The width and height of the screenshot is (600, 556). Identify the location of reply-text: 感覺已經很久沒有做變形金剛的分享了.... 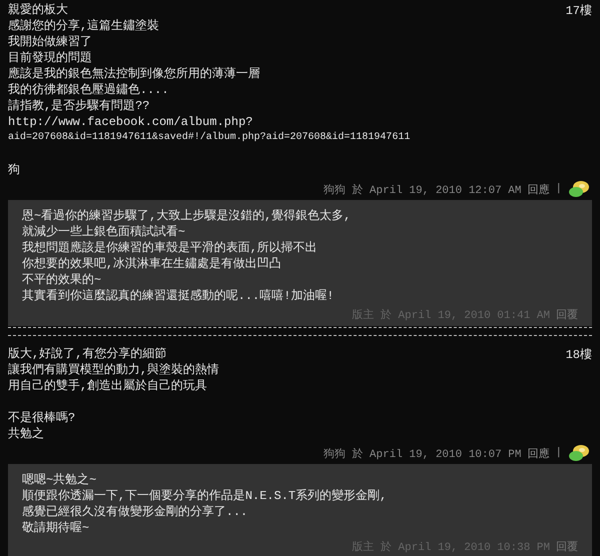
(135, 512).